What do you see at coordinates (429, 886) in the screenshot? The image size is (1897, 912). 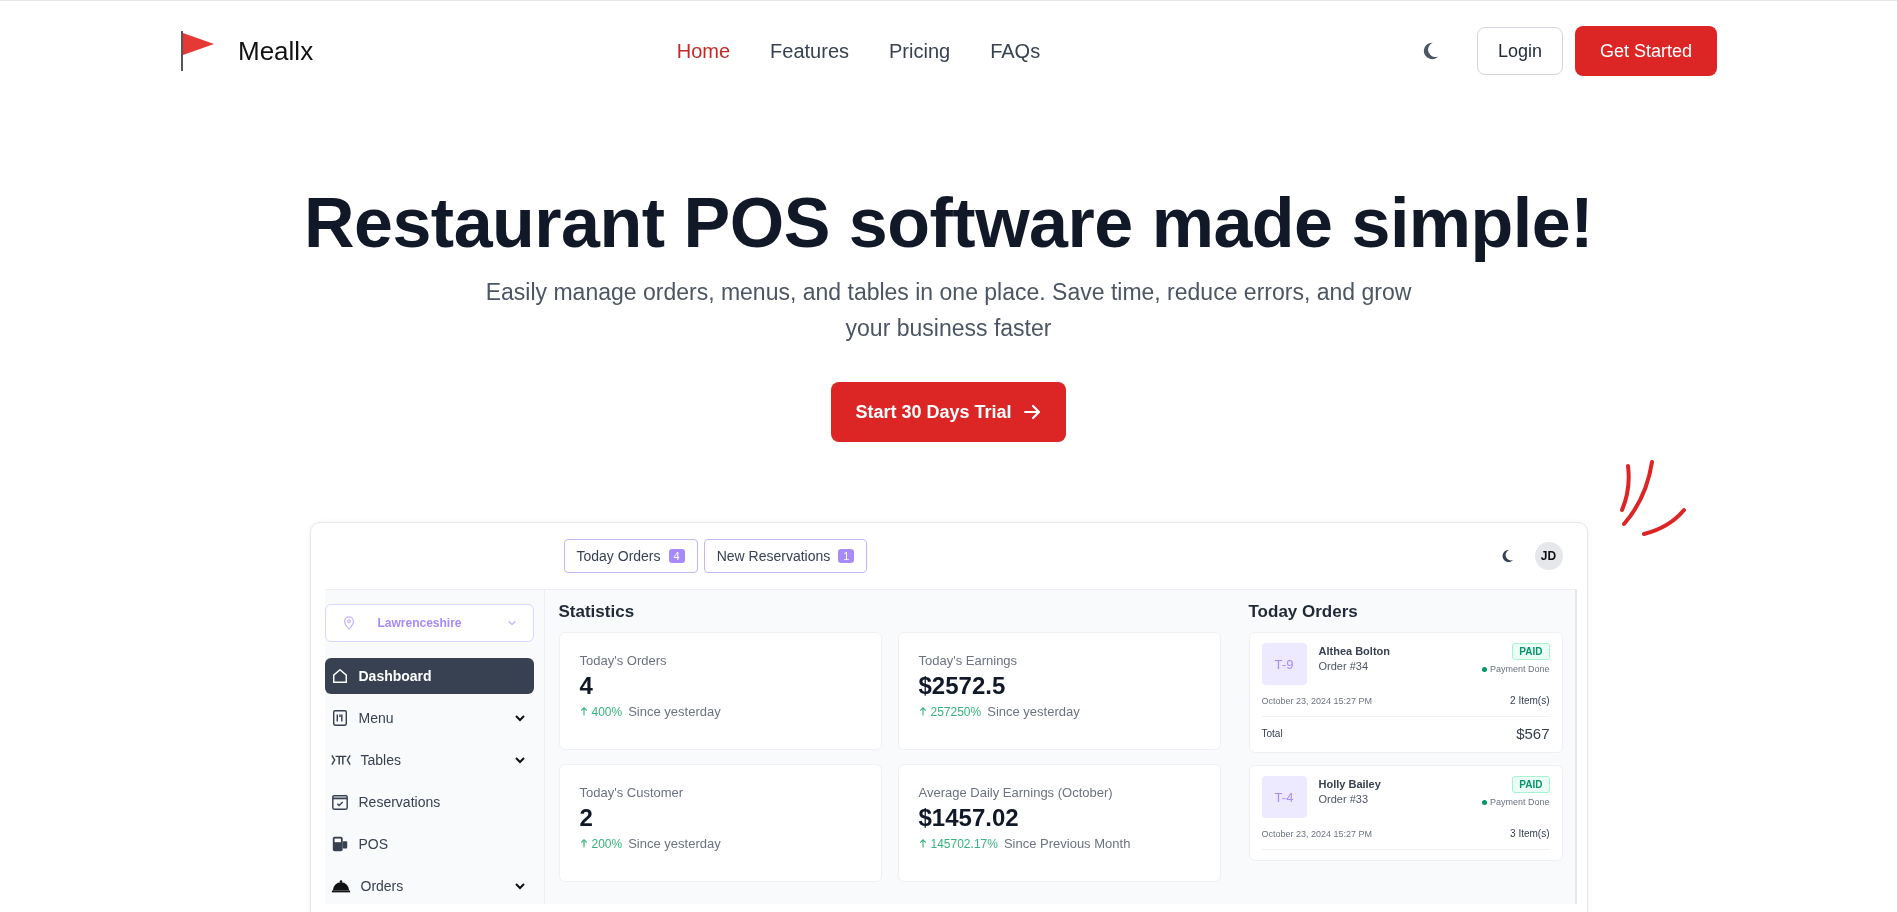 I see `sidebar-item: Orders` at bounding box center [429, 886].